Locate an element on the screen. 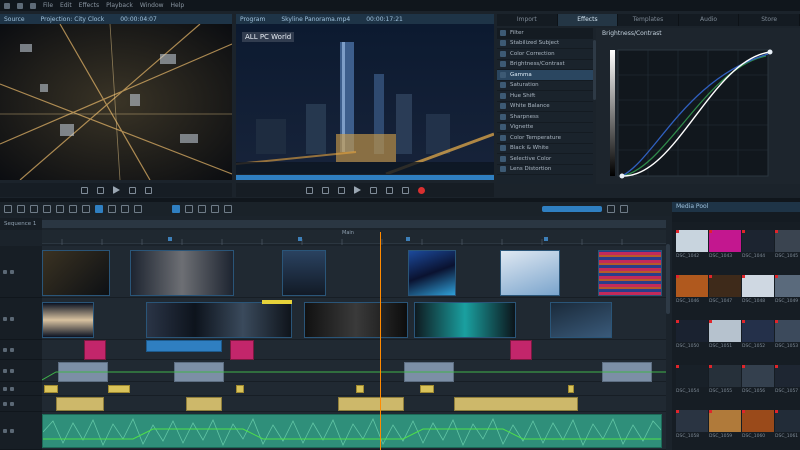 Image resolution: width=800 pixels, height=450 pixels. link-icon is located at coordinates (112, 209).